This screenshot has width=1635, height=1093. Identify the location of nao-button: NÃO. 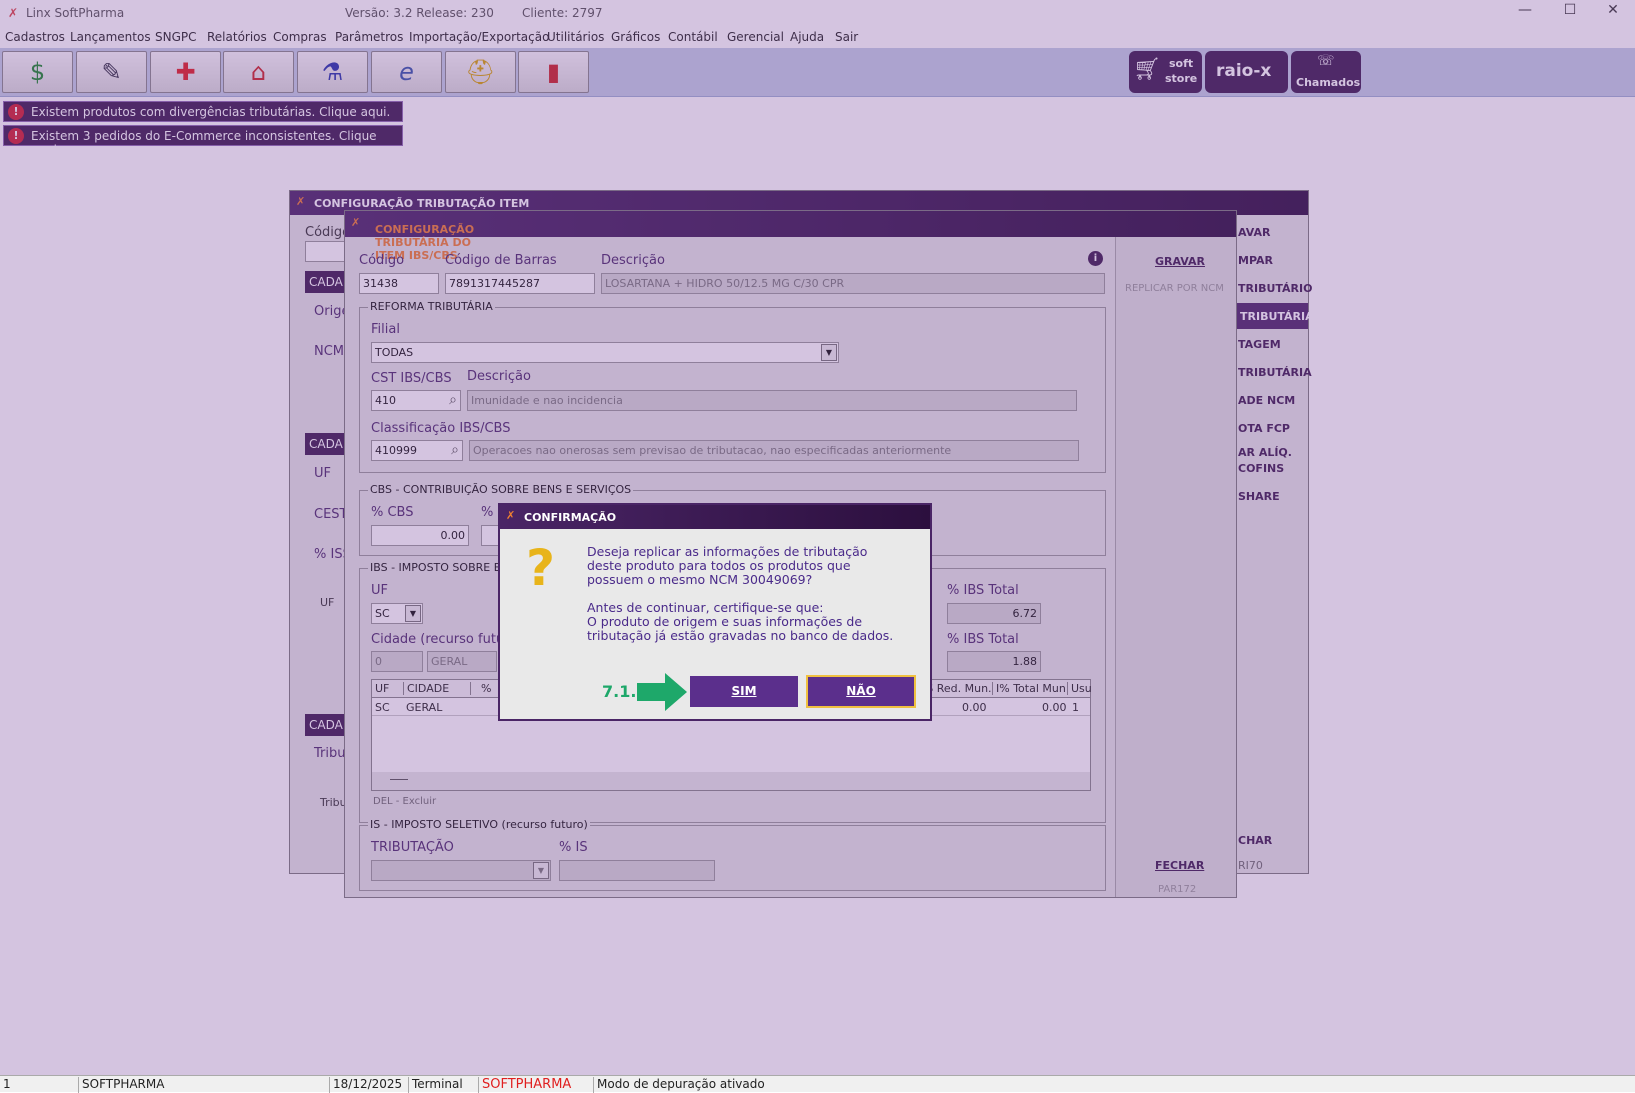
(861, 691).